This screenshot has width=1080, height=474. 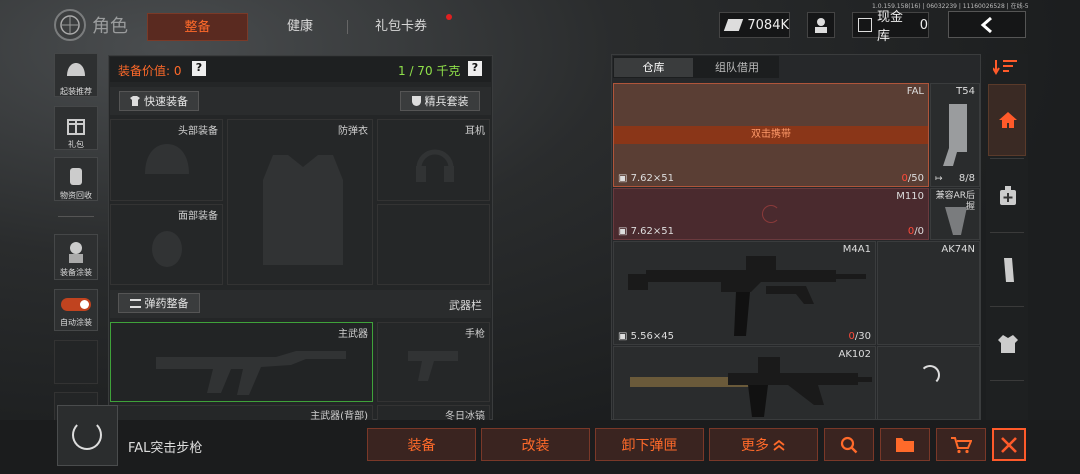 What do you see at coordinates (87, 435) in the screenshot?
I see `selected-item-thumb` at bounding box center [87, 435].